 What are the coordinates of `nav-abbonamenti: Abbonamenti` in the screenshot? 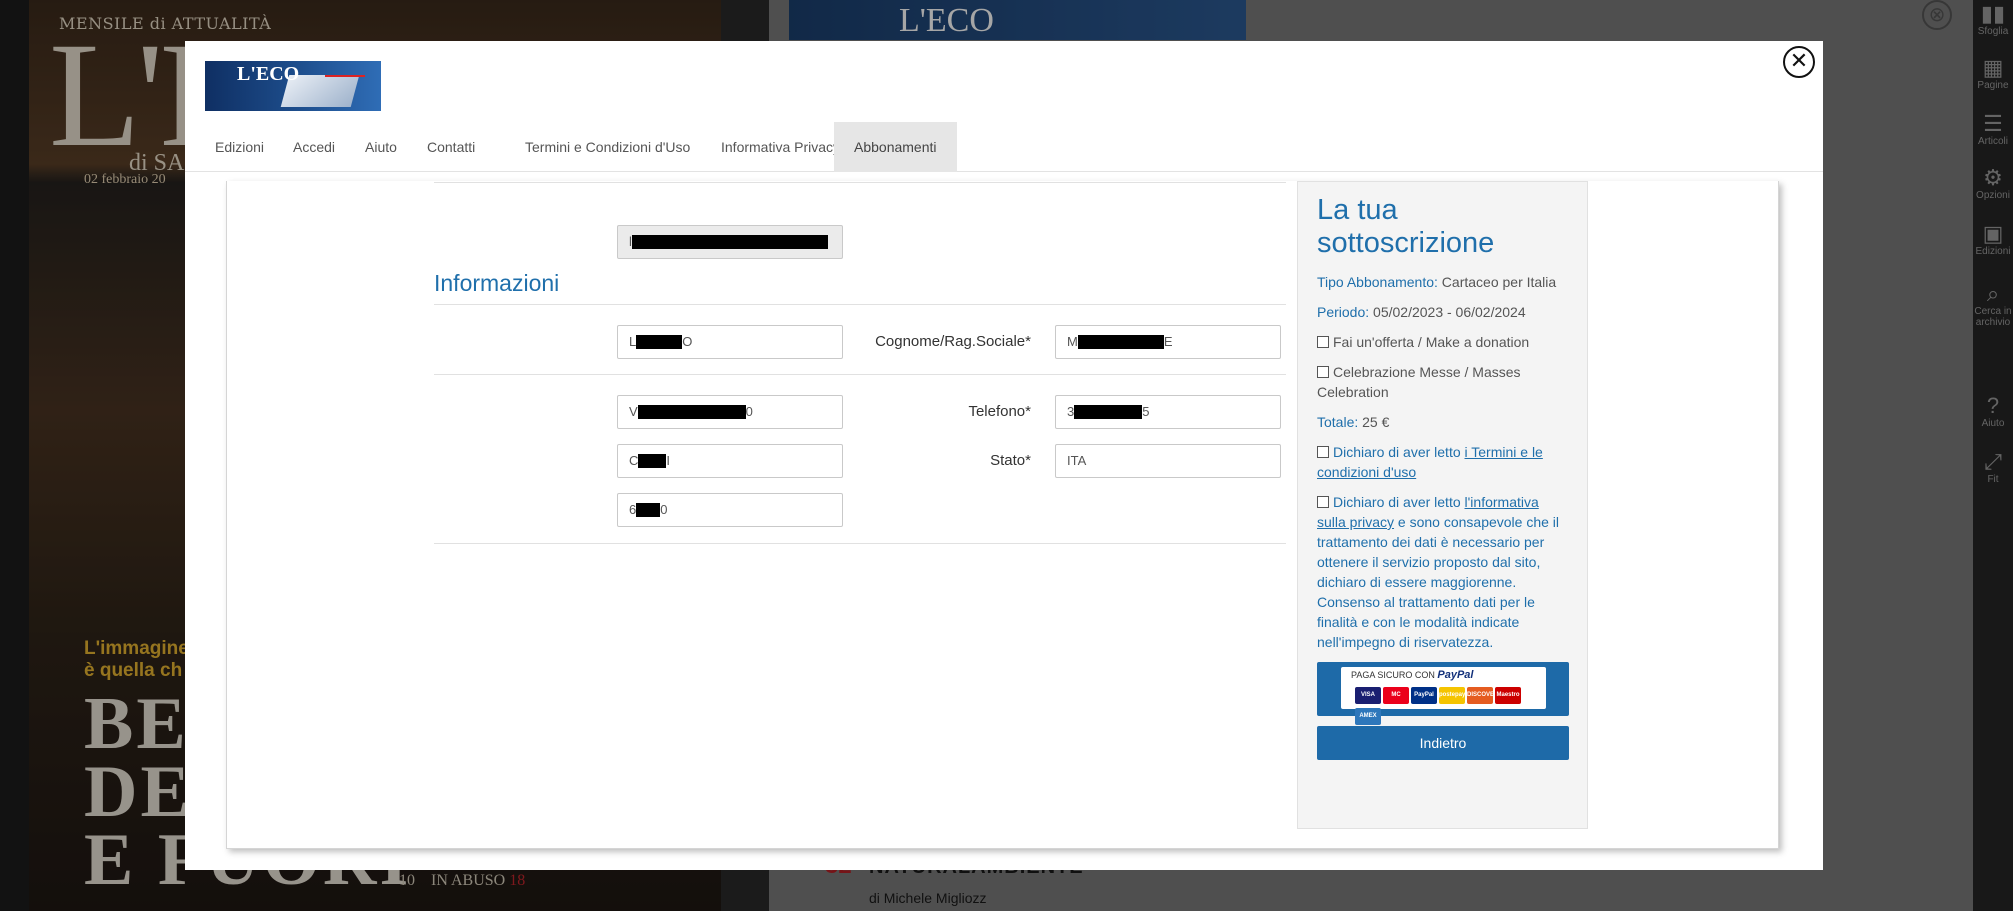 It's located at (895, 147).